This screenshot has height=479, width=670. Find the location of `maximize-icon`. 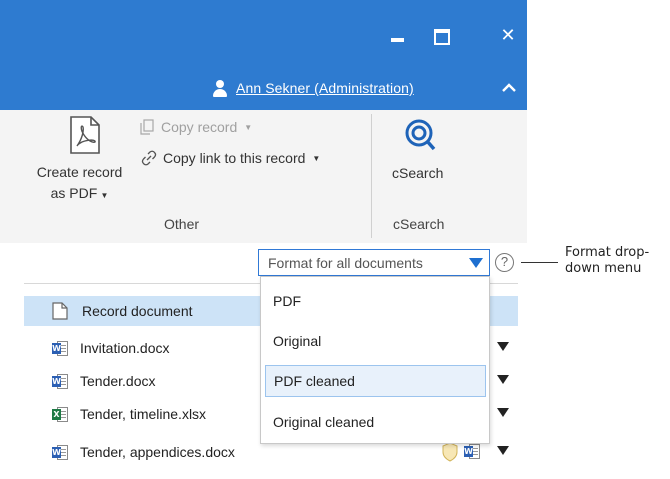

maximize-icon is located at coordinates (442, 37).